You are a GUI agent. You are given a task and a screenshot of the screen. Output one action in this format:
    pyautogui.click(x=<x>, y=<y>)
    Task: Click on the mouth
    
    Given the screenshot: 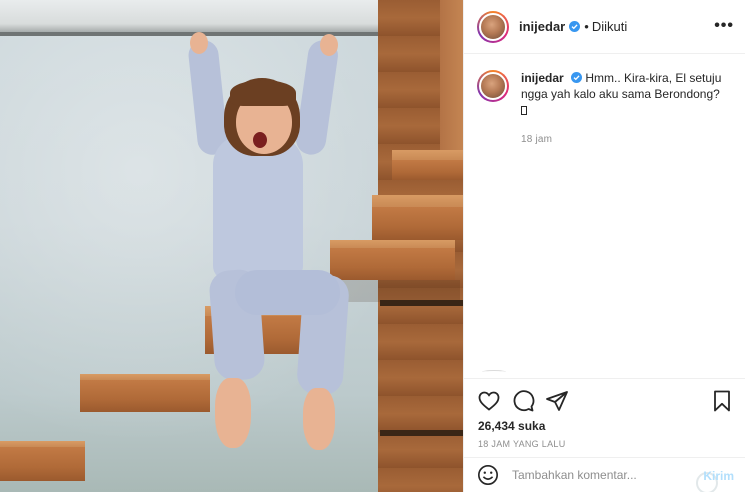 What is the action you would take?
    pyautogui.click(x=260, y=140)
    